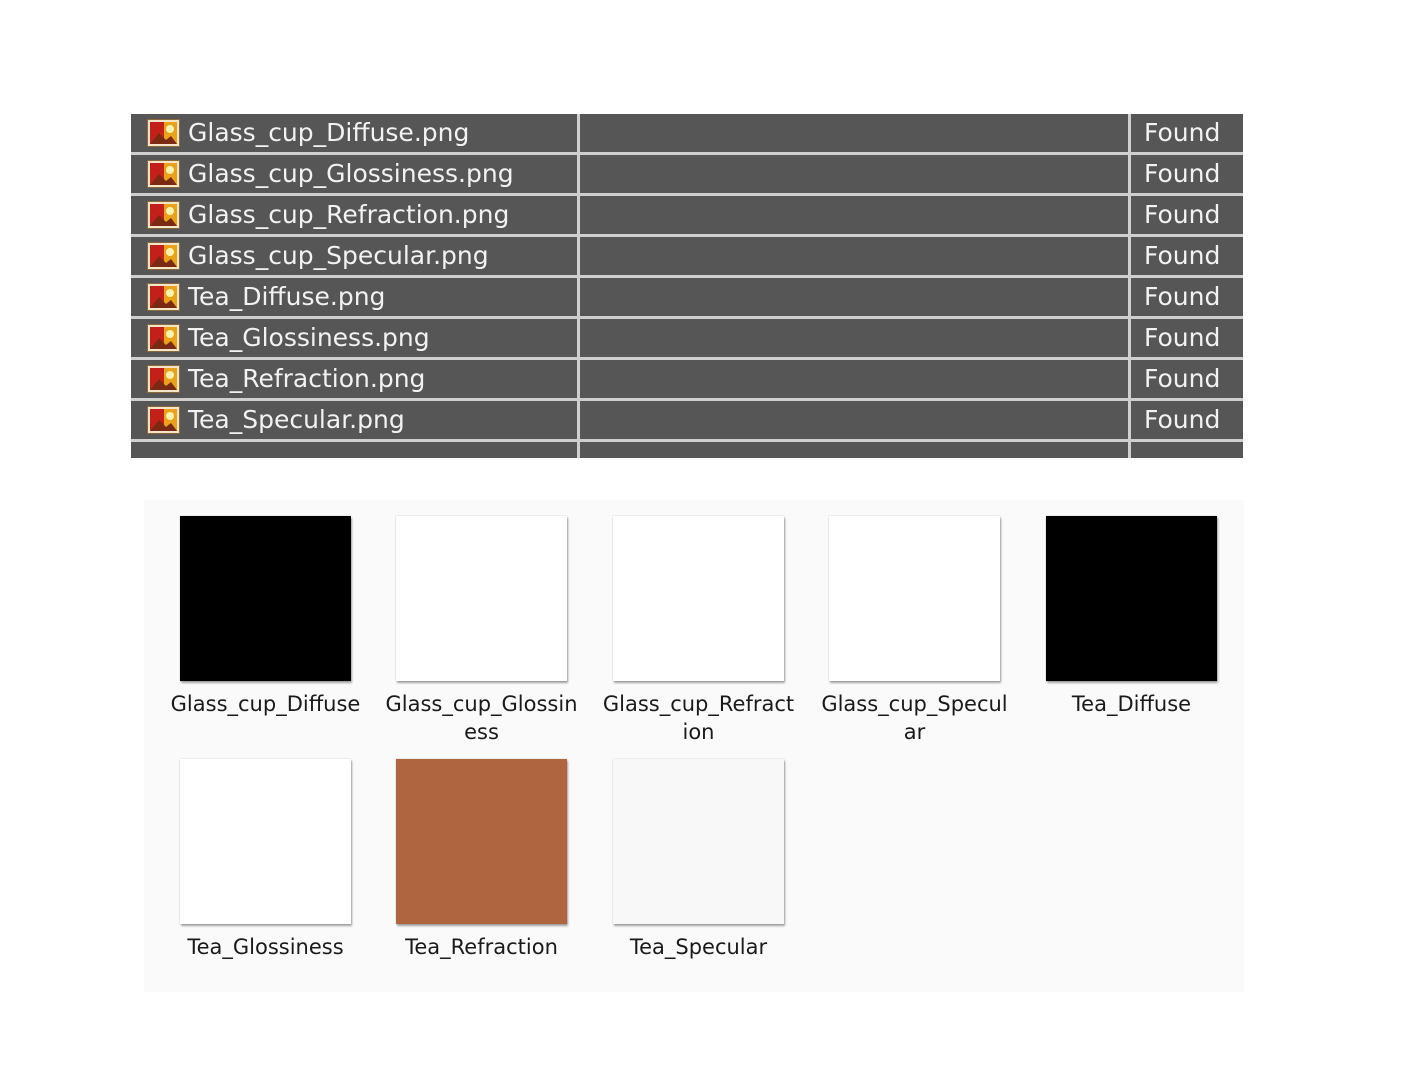  Describe the element at coordinates (687, 256) in the screenshot. I see `asset-row: Glass_cup_Specular.png Found` at that location.